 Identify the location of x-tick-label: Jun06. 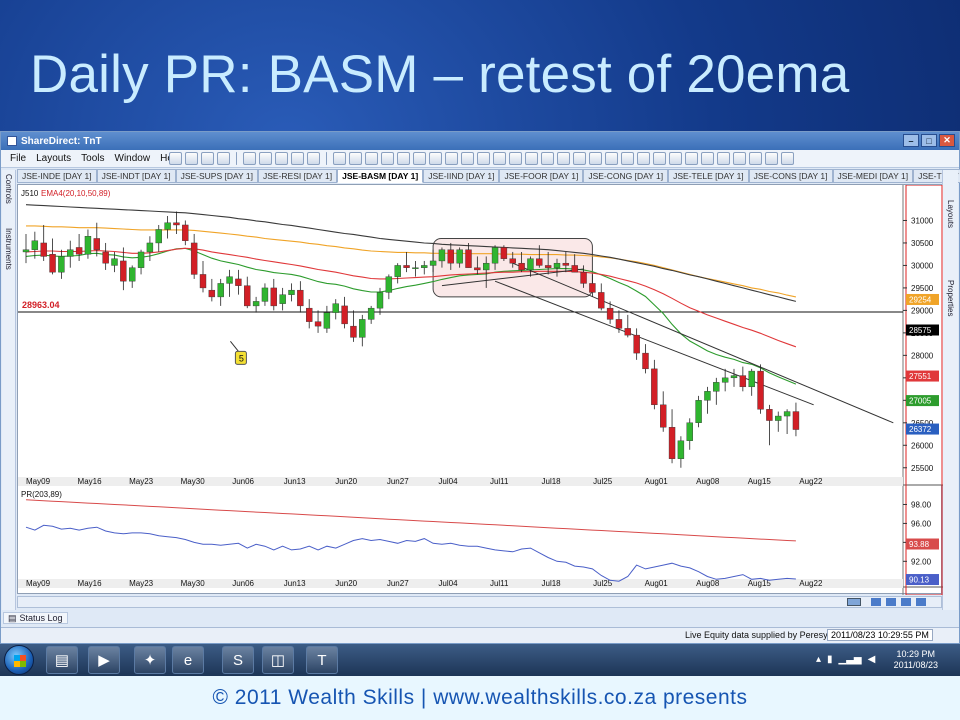
(243, 583).